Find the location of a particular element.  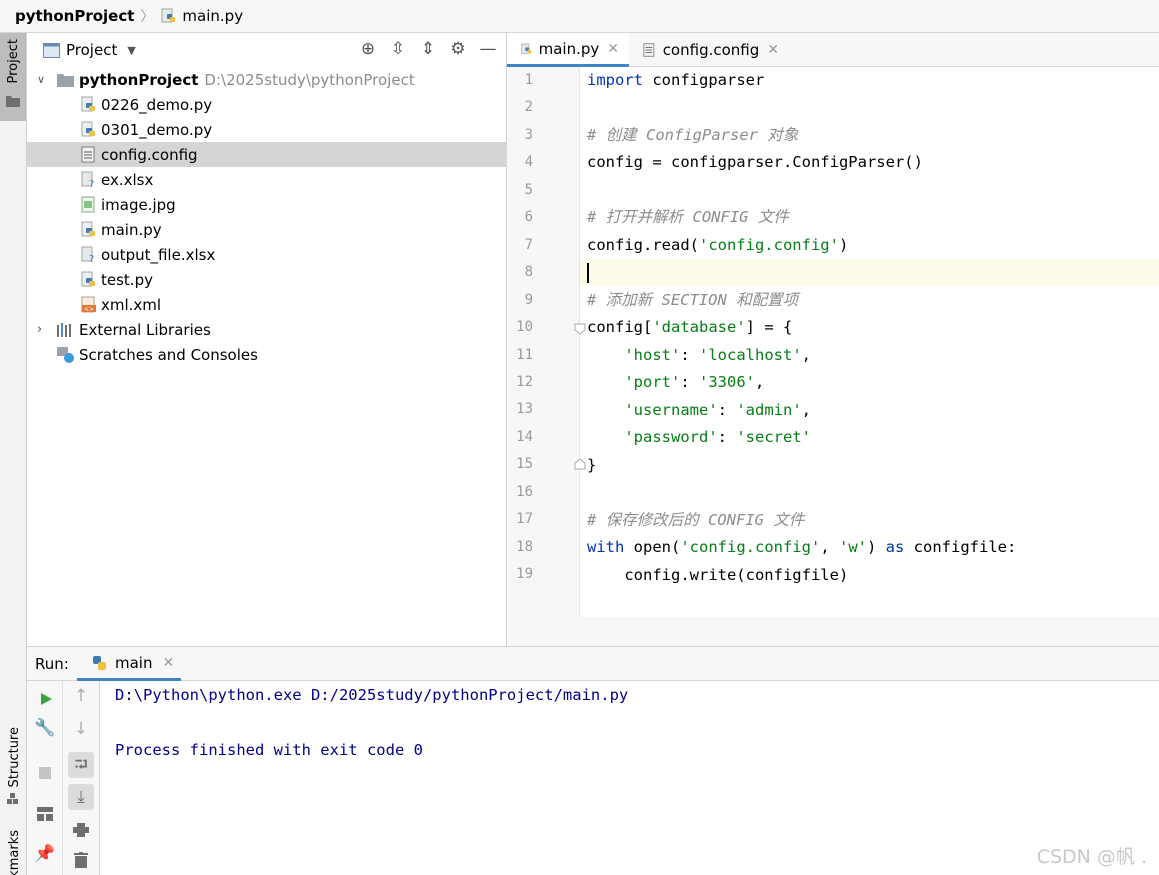

tree-item-file: ? ex.xlsx is located at coordinates (267, 179).